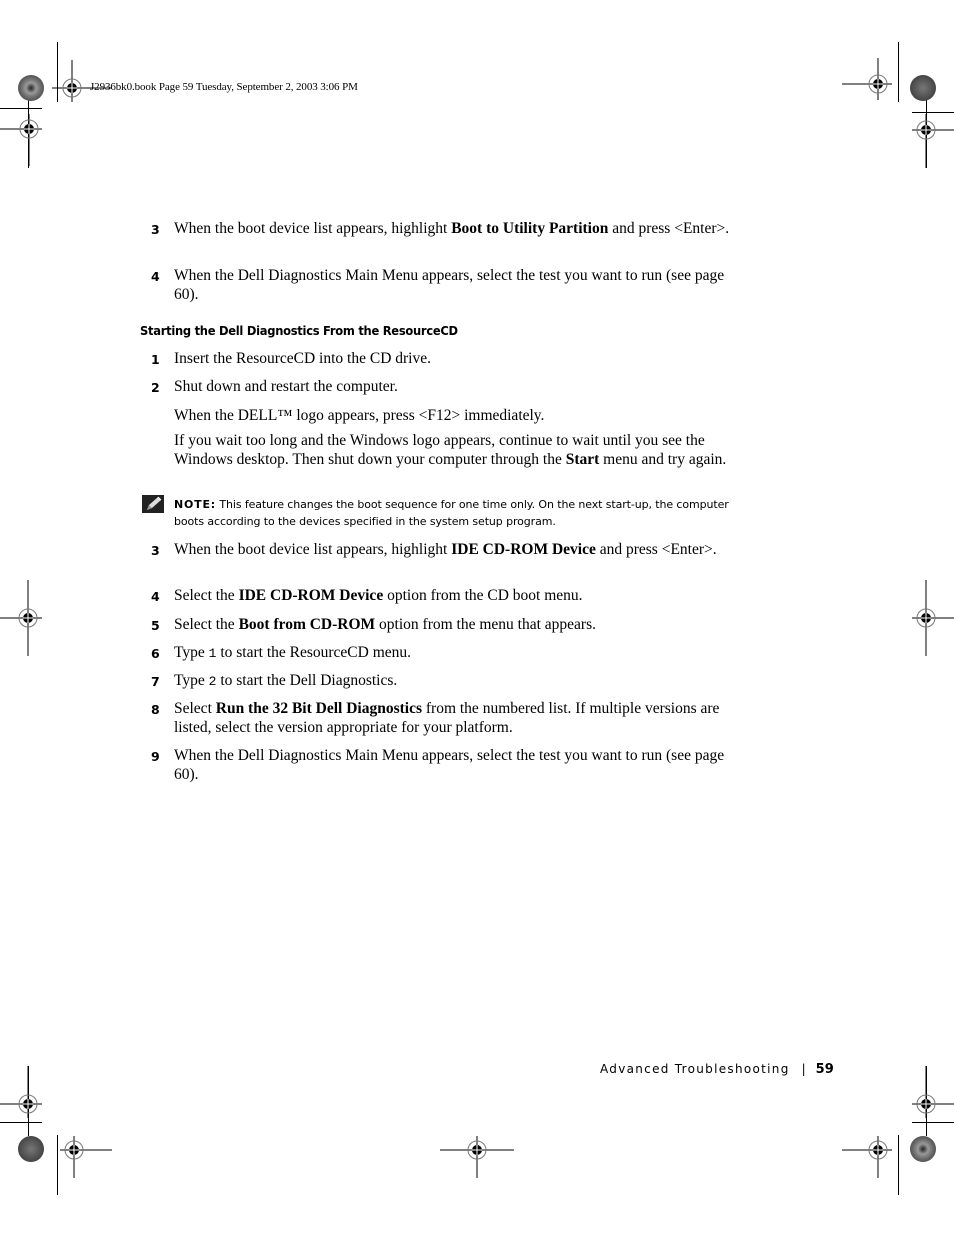 This screenshot has width=954, height=1235. I want to click on step-number: 1, so click(155, 359).